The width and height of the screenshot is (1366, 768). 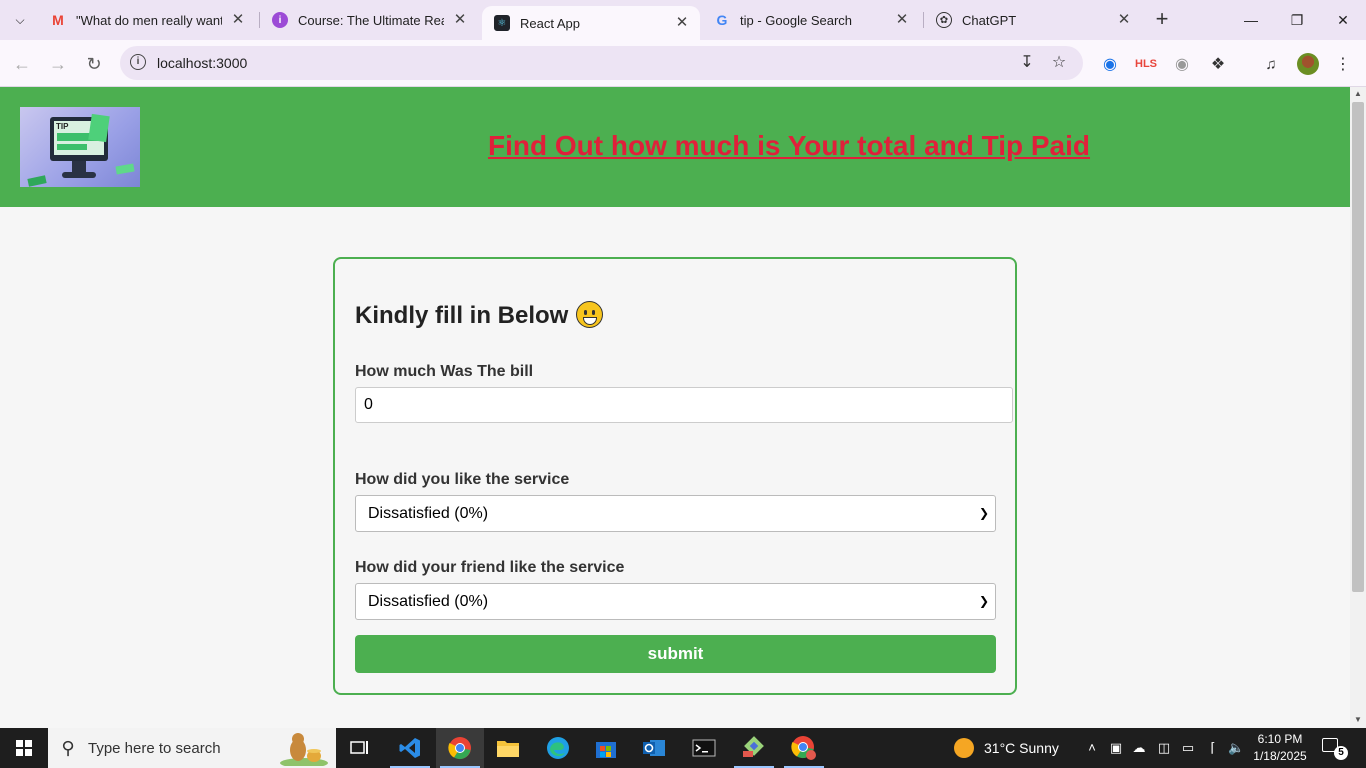 What do you see at coordinates (675, 601) in the screenshot?
I see `friend-select: Dissatisfied (0%) ❯` at bounding box center [675, 601].